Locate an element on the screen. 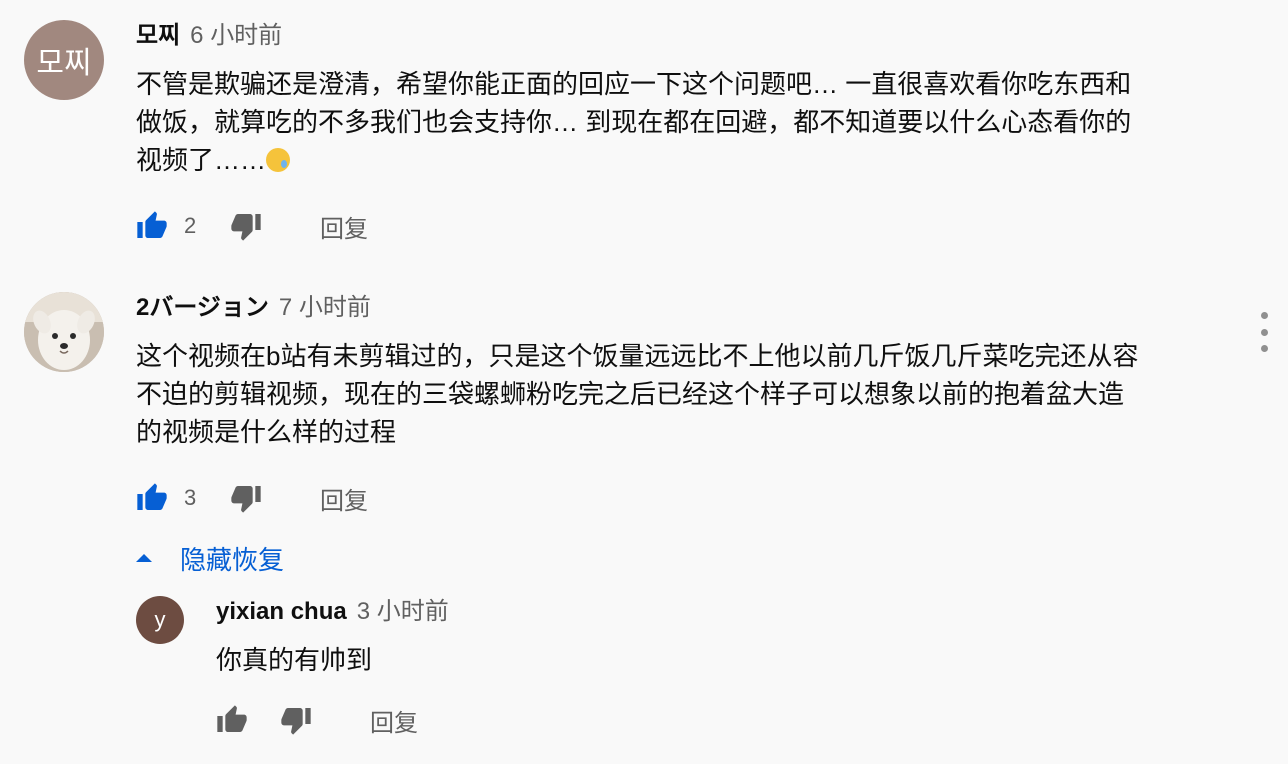 The height and width of the screenshot is (764, 1288). avatar is located at coordinates (64, 332).